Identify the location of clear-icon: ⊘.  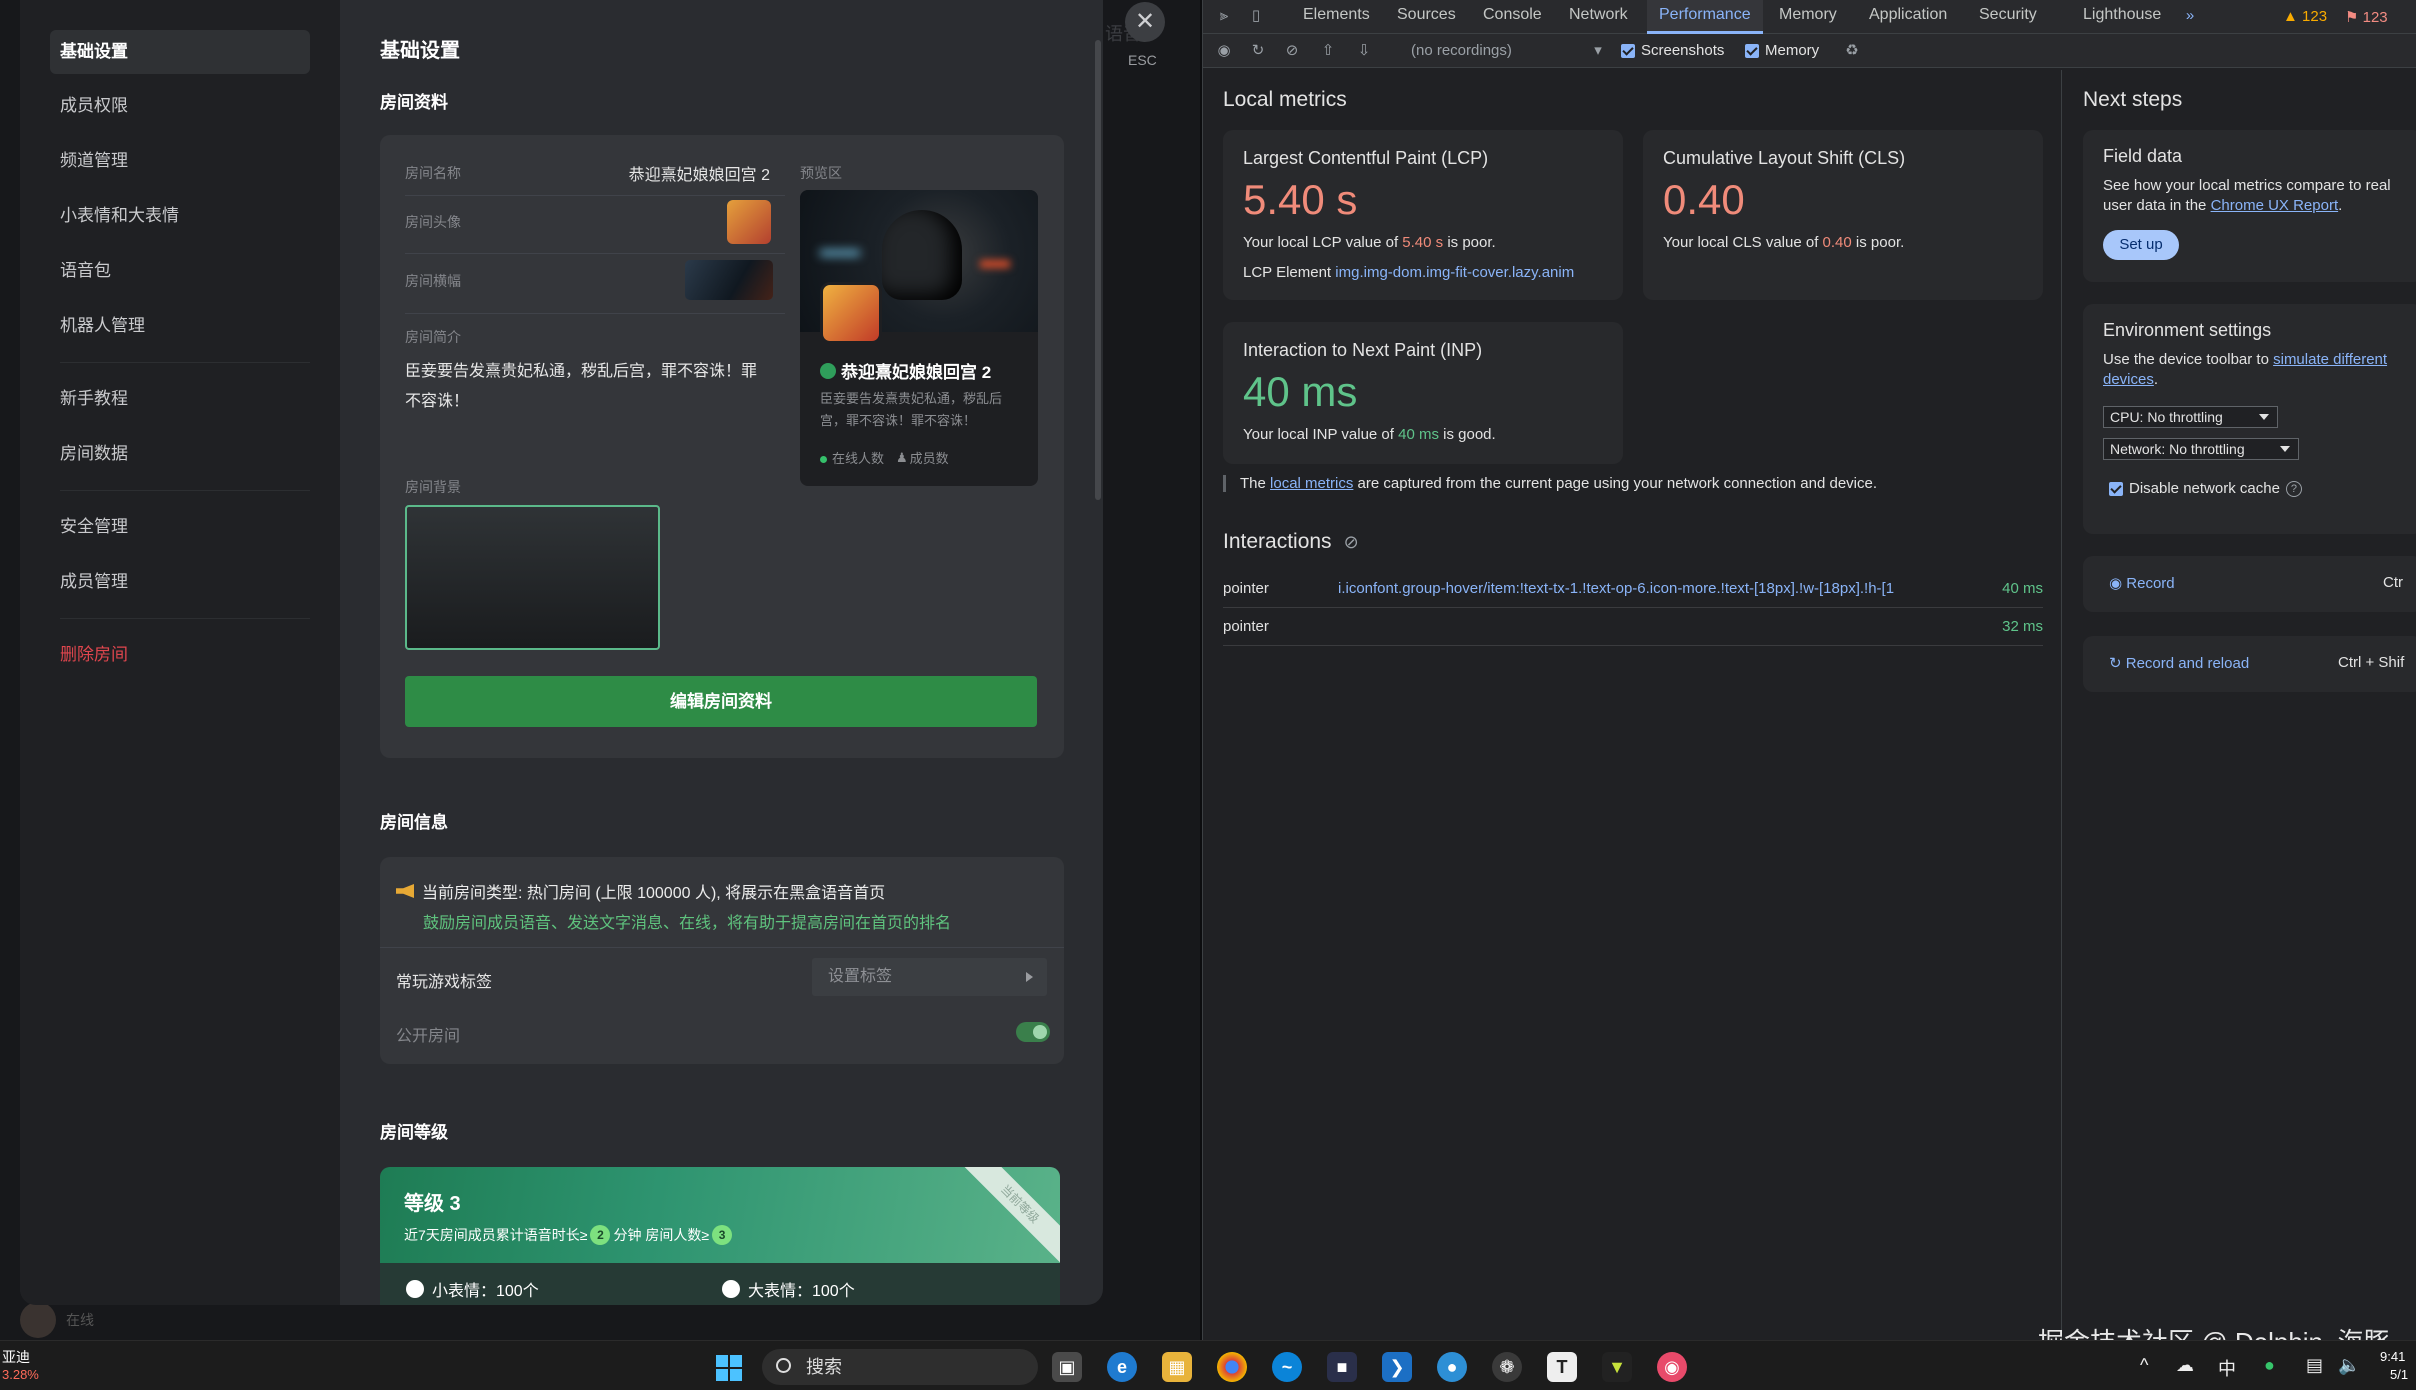
(1292, 51).